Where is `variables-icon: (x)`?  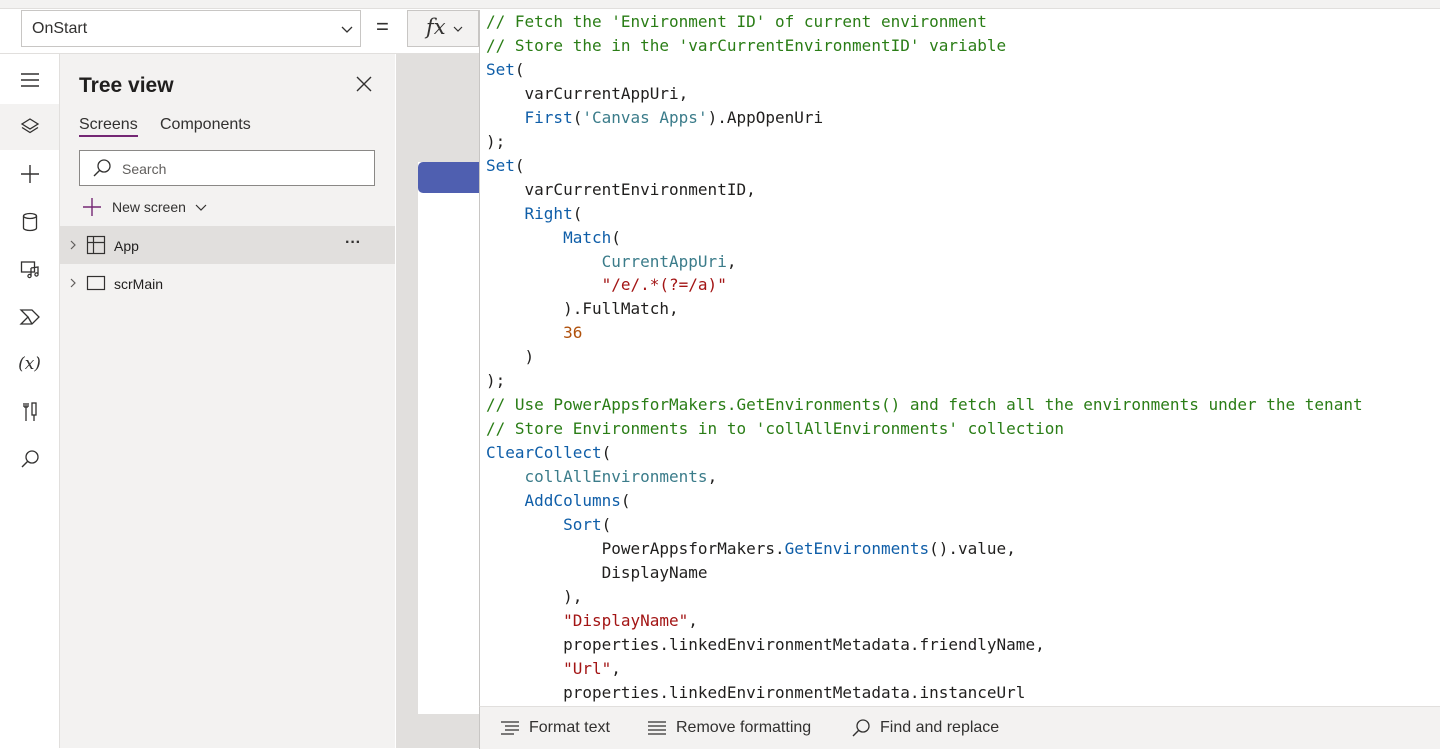
variables-icon: (x) is located at coordinates (29, 364).